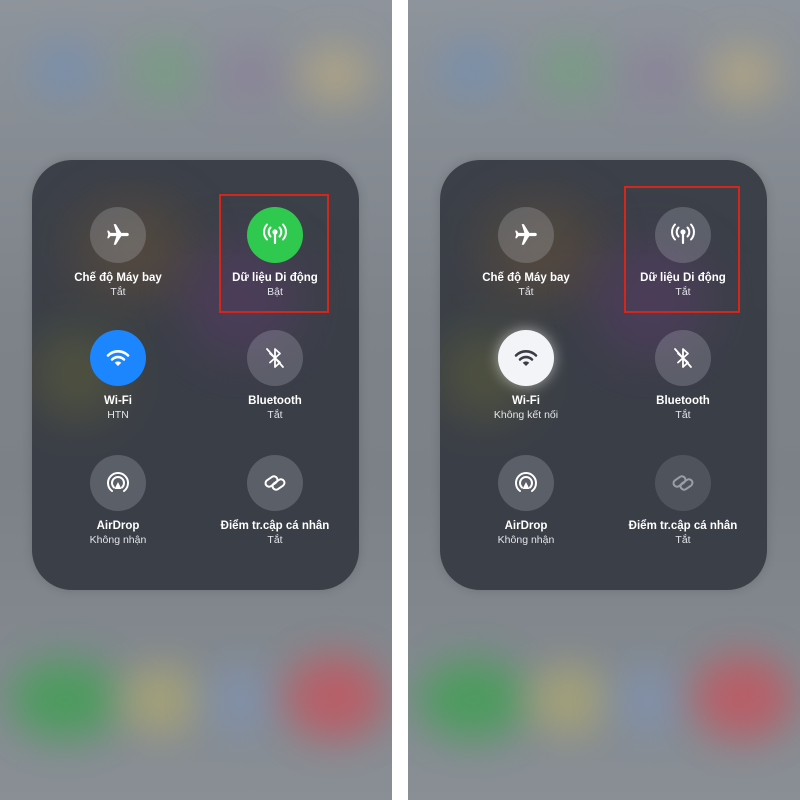  What do you see at coordinates (400, 400) in the screenshot?
I see `panel-divider` at bounding box center [400, 400].